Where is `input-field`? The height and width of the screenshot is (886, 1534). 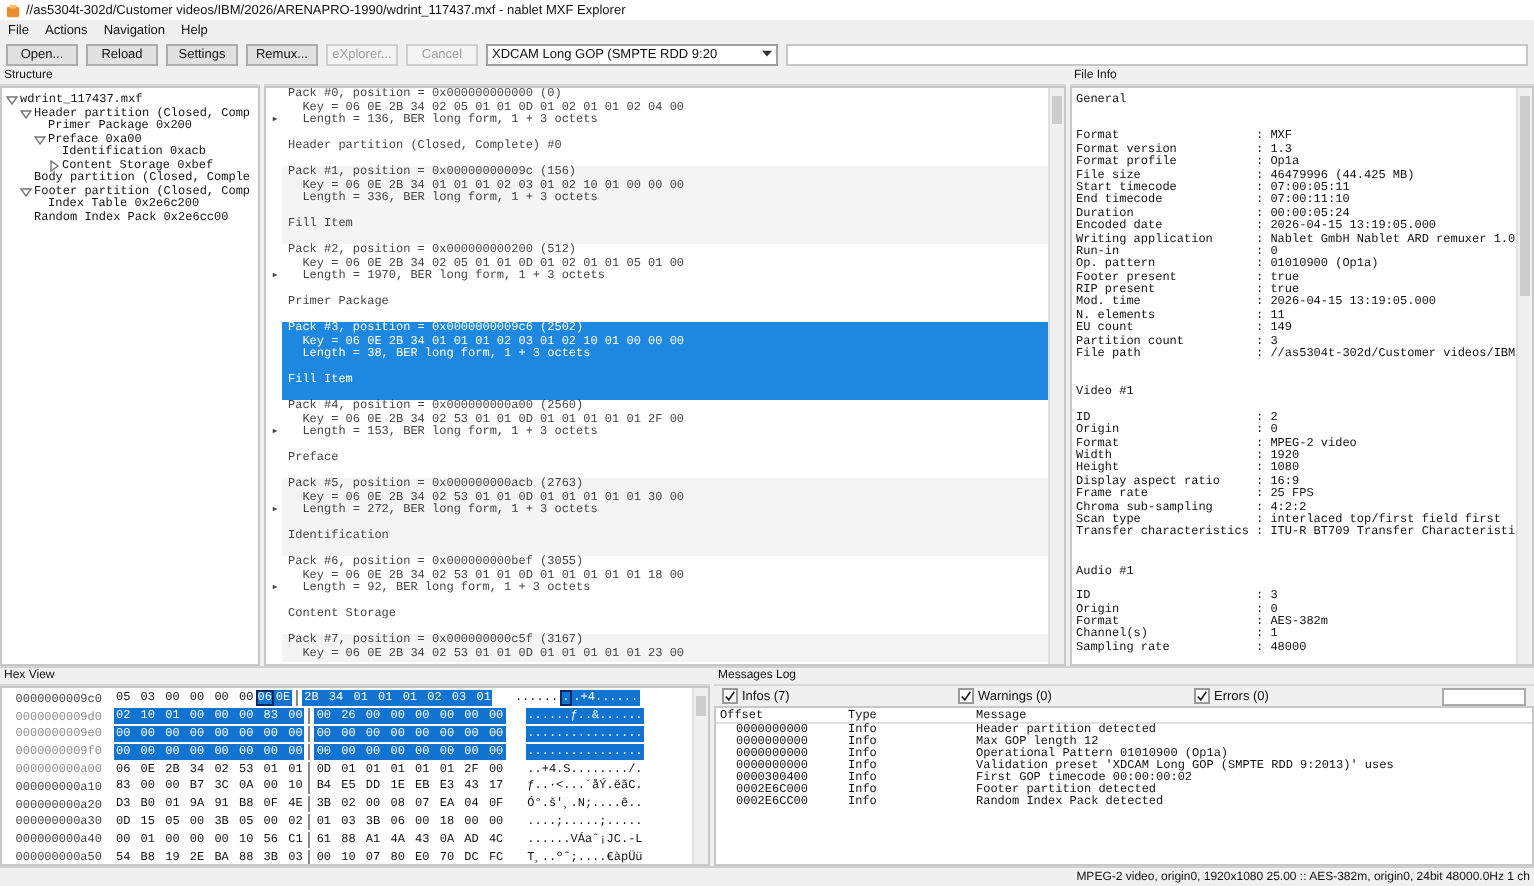
input-field is located at coordinates (1157, 54).